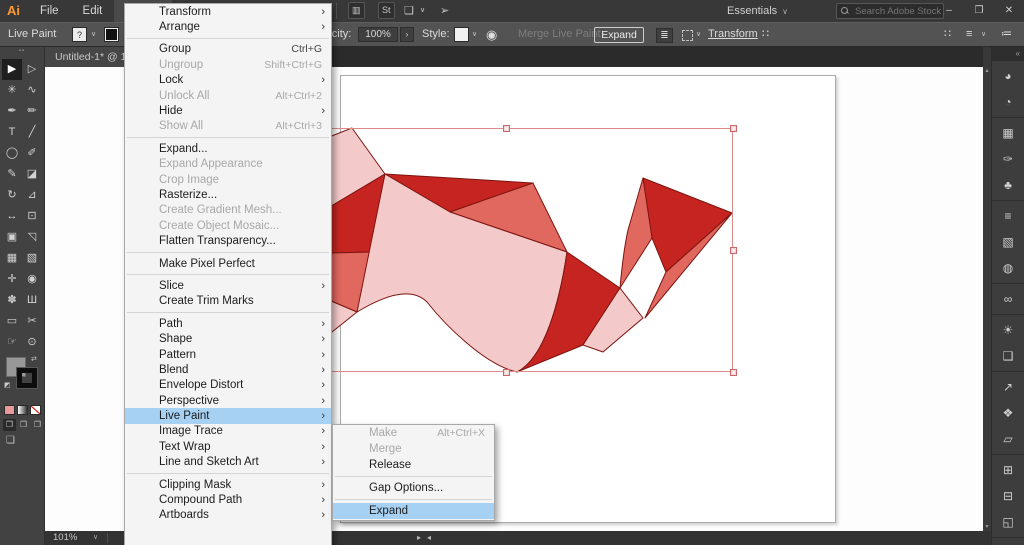  What do you see at coordinates (35, 410) in the screenshot?
I see `none-button` at bounding box center [35, 410].